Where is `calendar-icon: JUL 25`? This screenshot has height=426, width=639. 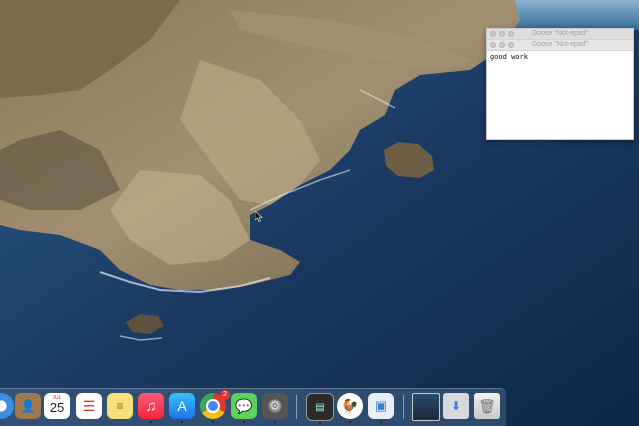 calendar-icon: JUL 25 is located at coordinates (57, 406).